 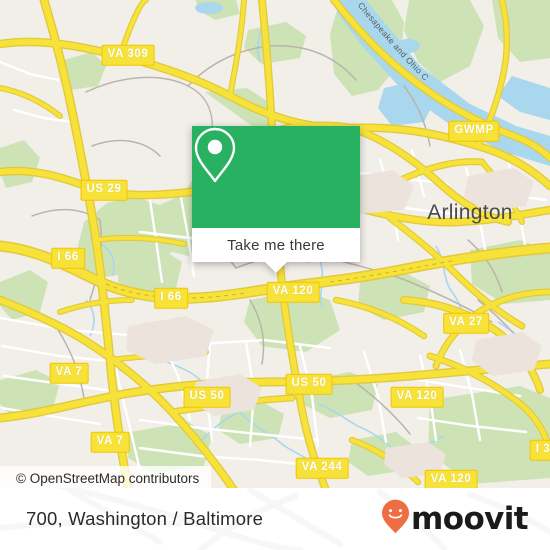 I want to click on road-shield-va-7-south: VA 7, so click(x=110, y=442).